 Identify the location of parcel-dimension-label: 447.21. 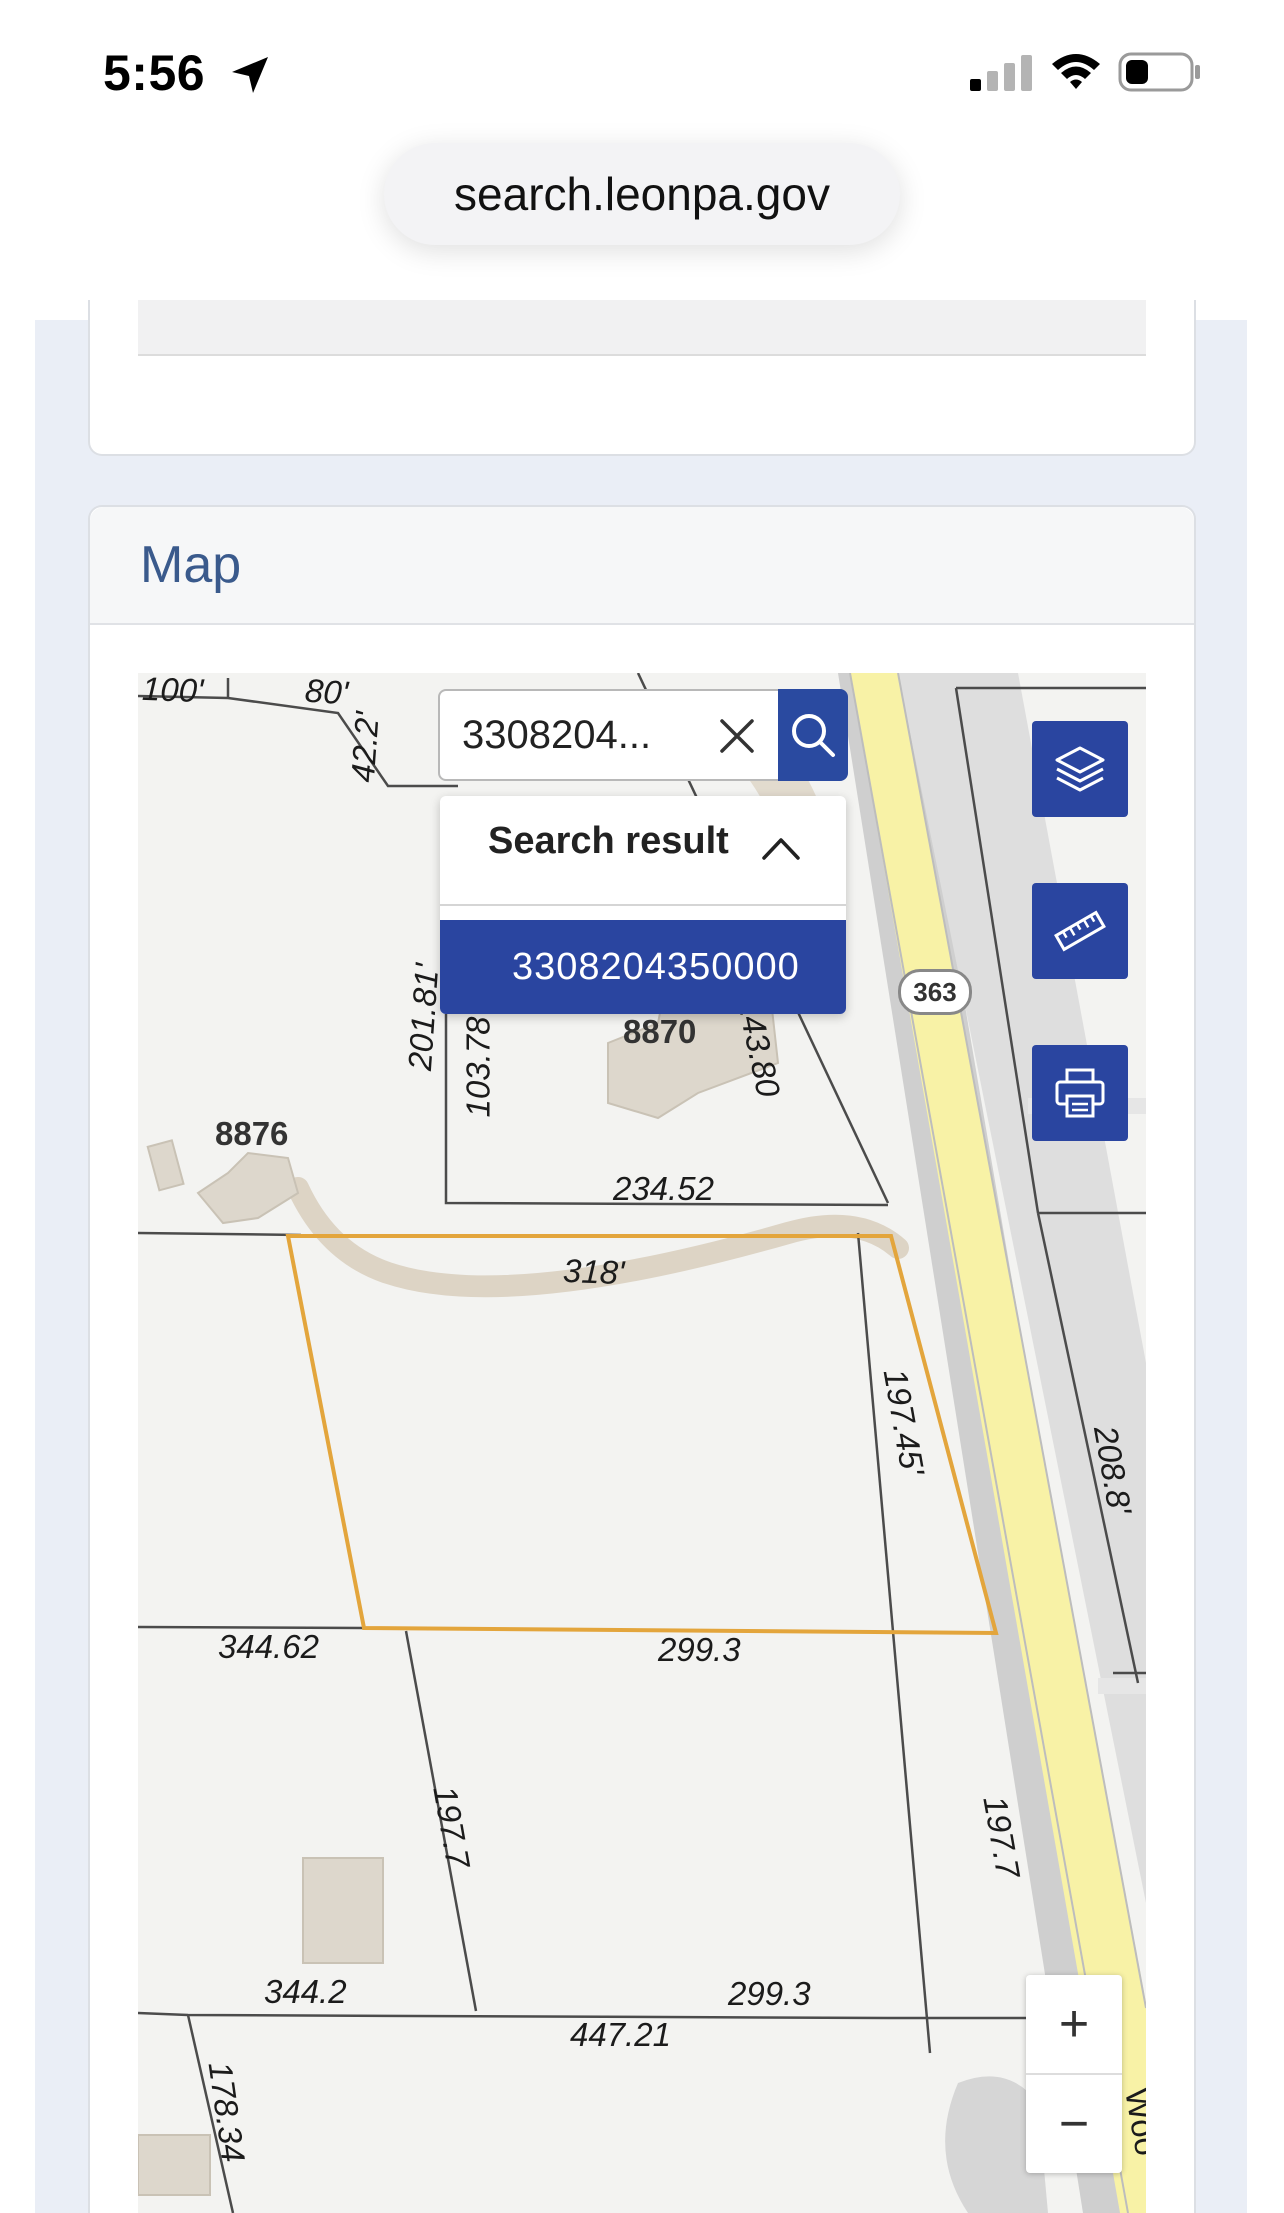
(620, 2034).